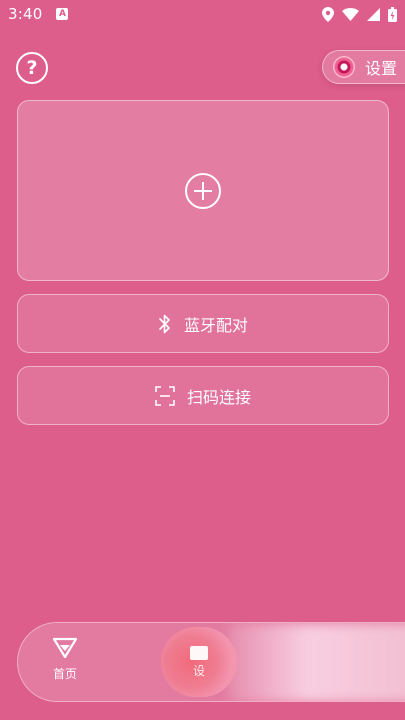  I want to click on help-button: ?, so click(32, 68).